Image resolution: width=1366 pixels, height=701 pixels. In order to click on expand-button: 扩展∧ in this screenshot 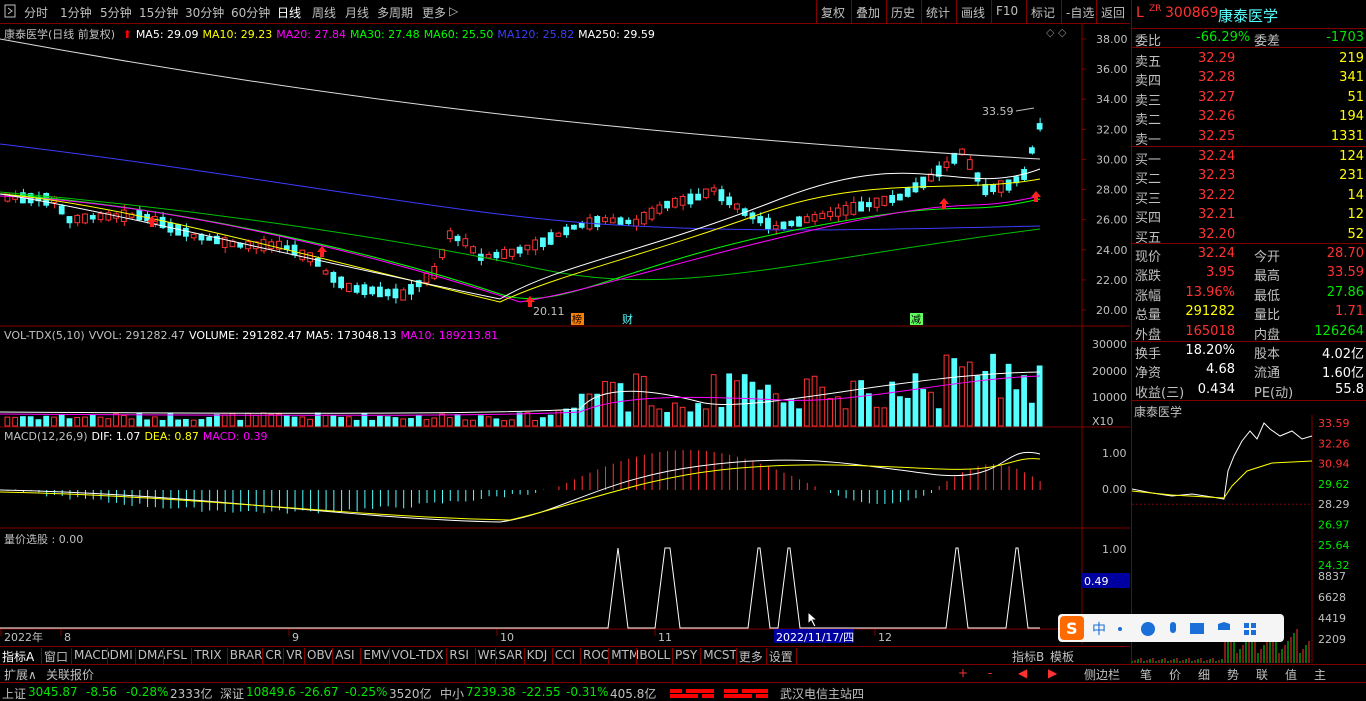, I will do `click(20, 674)`.